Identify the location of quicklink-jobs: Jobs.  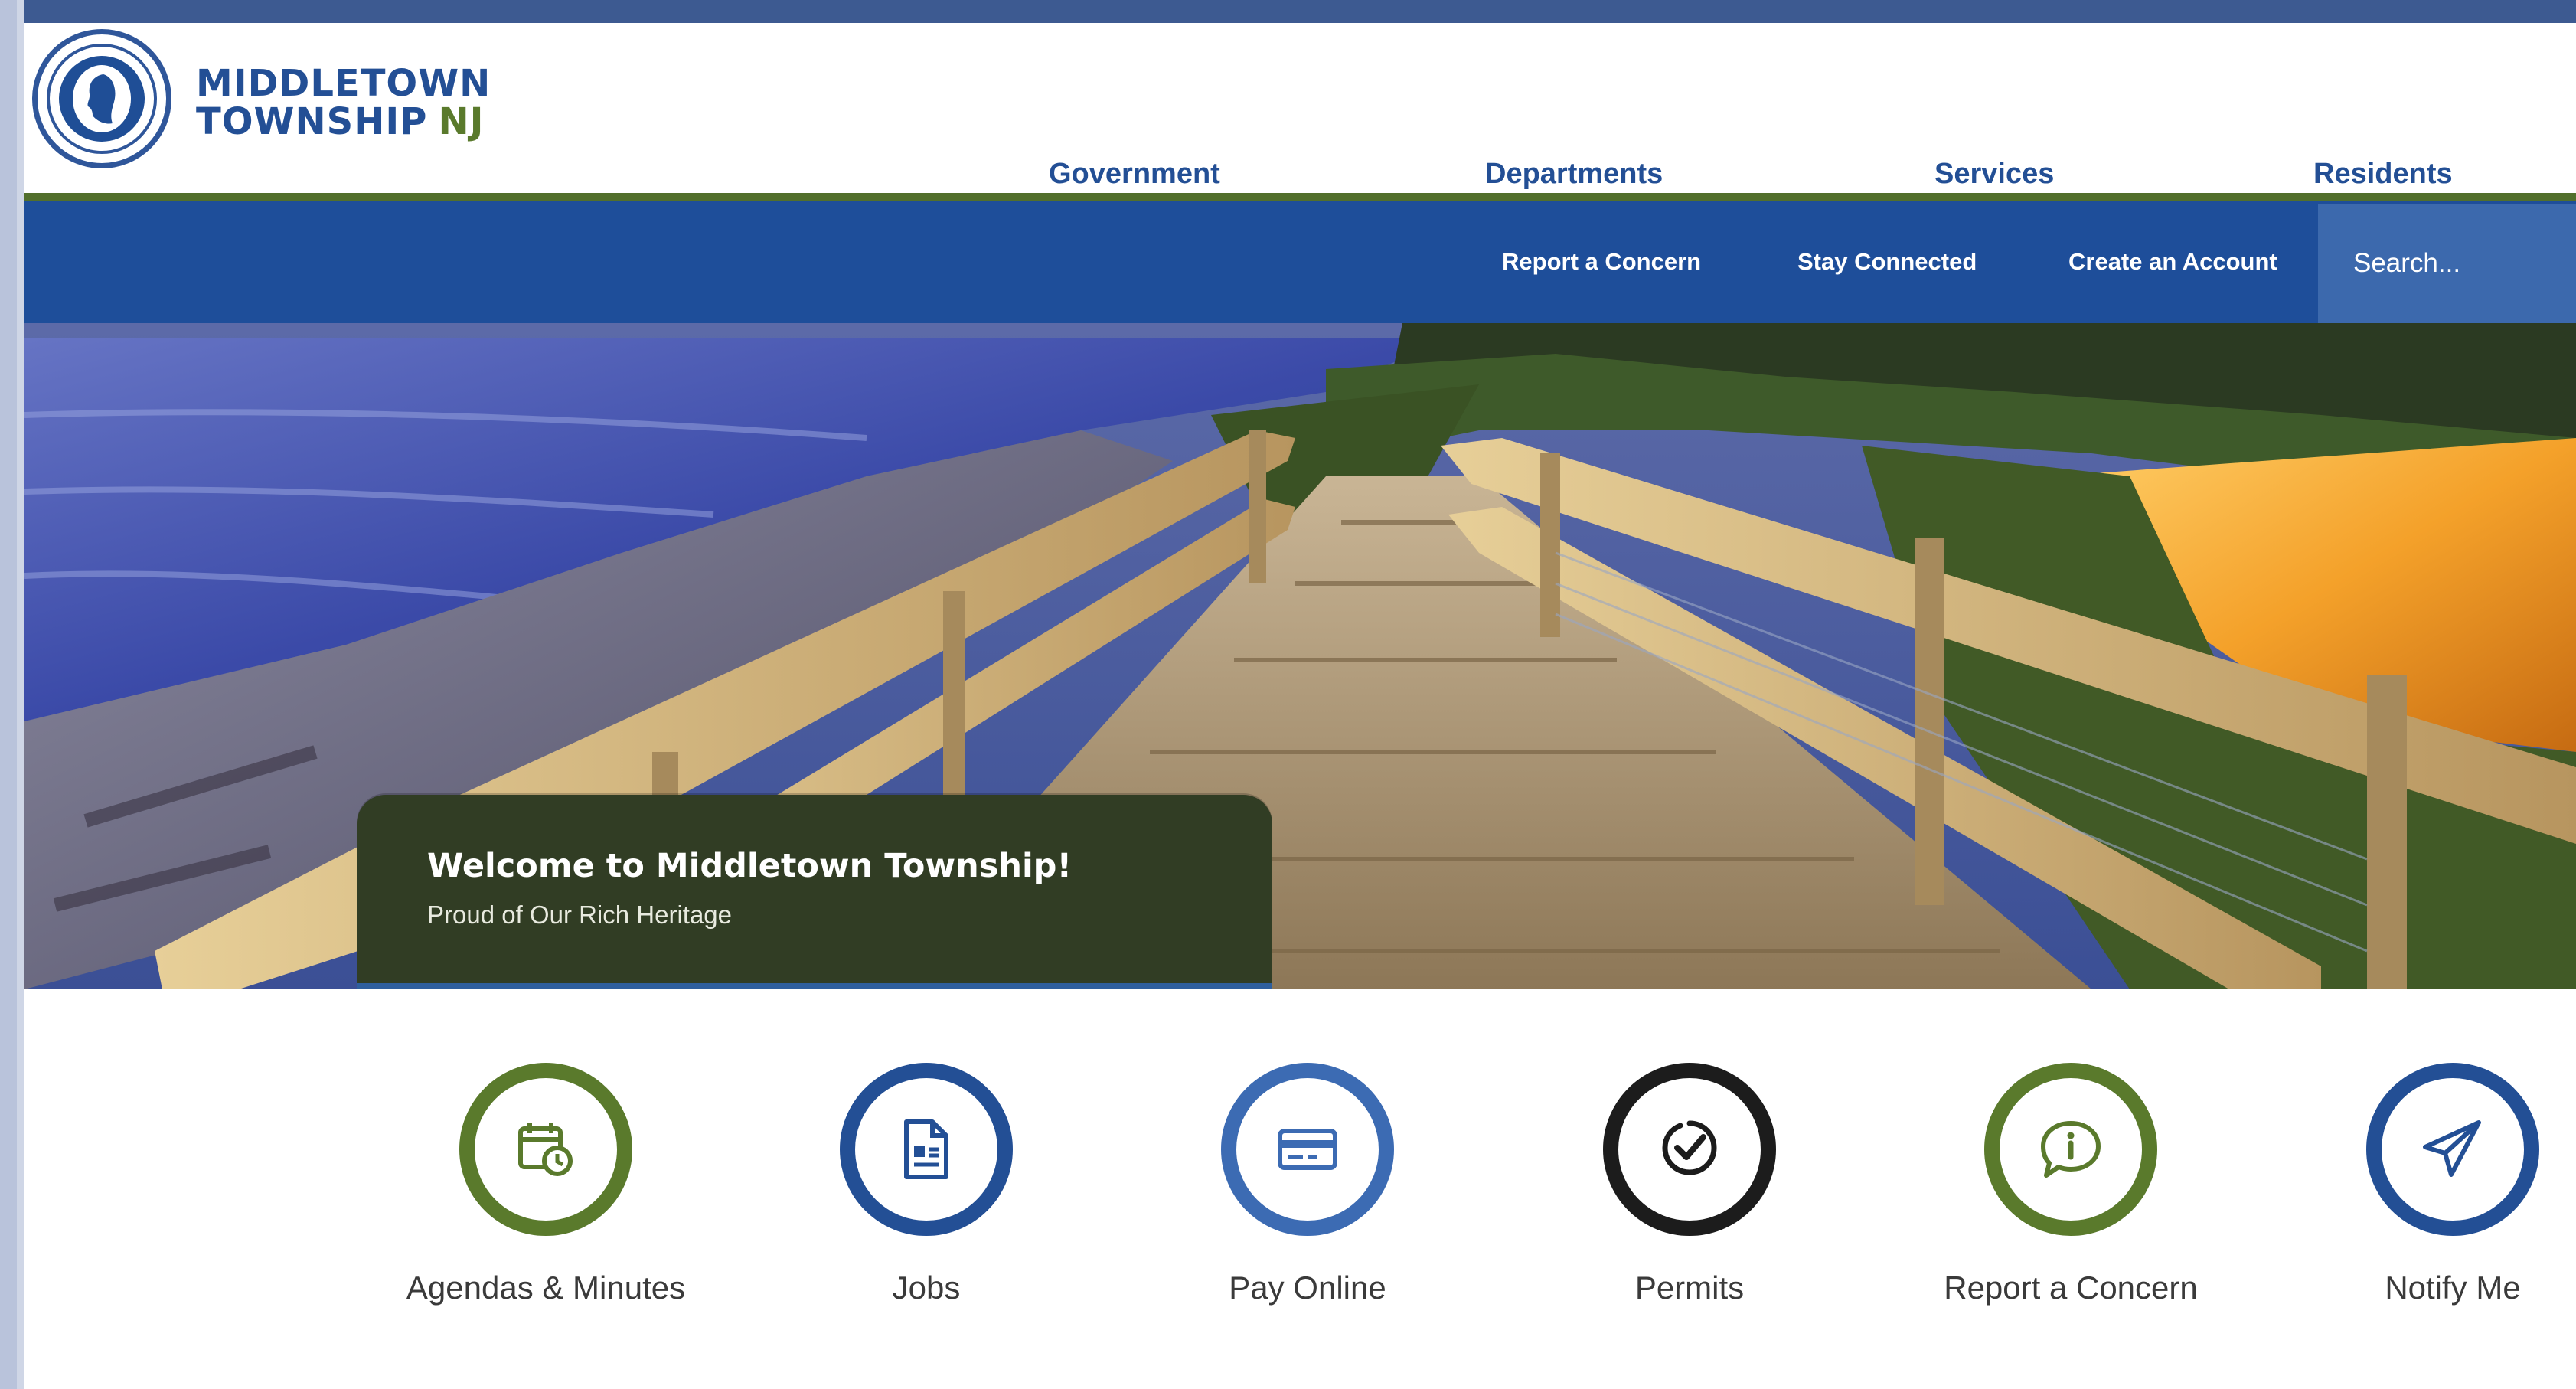
(926, 1184).